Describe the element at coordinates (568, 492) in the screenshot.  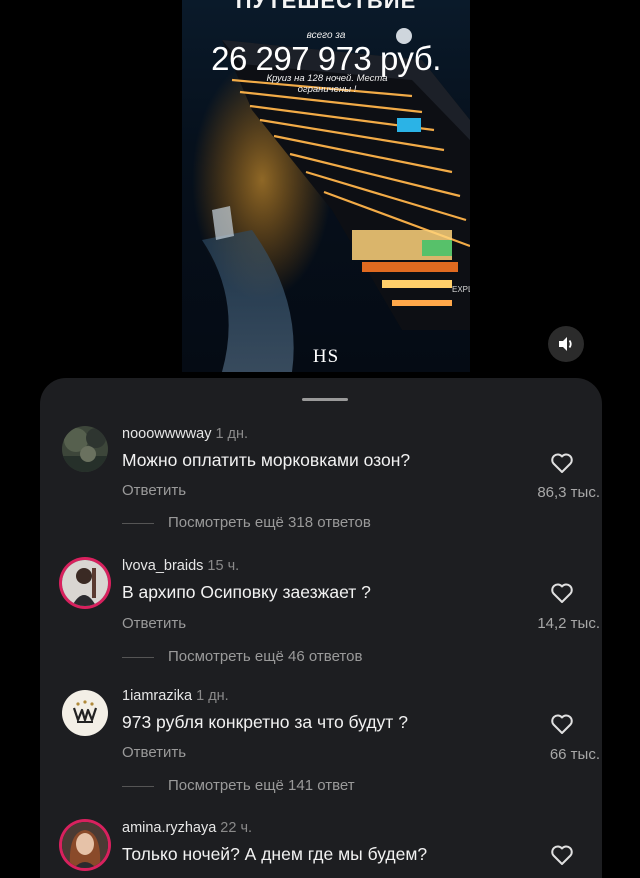
I see `like-count: 86,3 тыс.` at that location.